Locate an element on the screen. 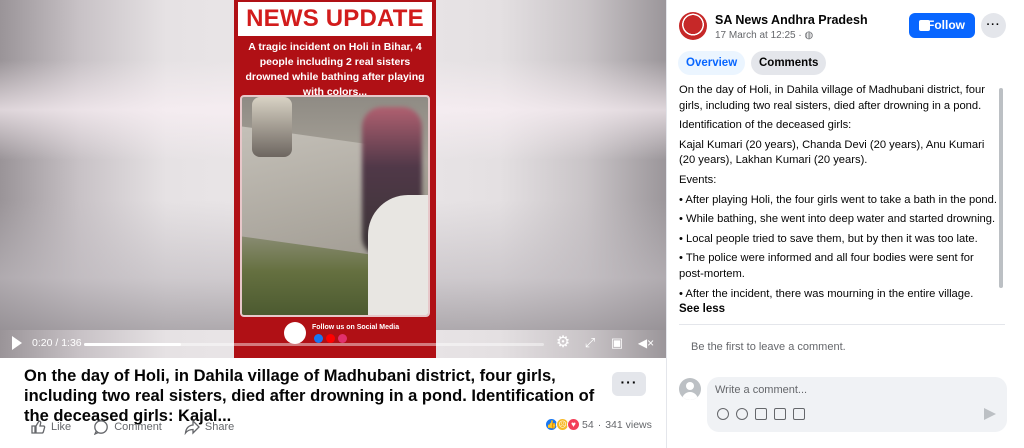 Image resolution: width=1024 pixels, height=448 pixels. no-comments-text: Be the first to leave a comment. is located at coordinates (768, 347).